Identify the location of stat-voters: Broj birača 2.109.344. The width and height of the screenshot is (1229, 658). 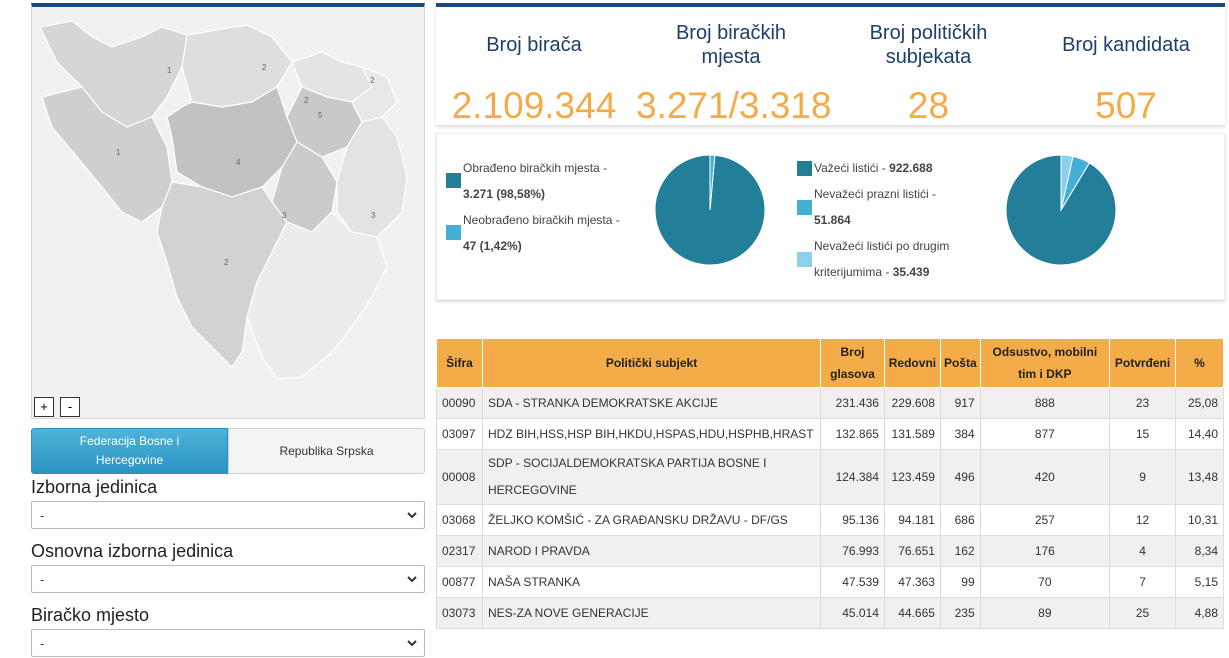
(534, 73).